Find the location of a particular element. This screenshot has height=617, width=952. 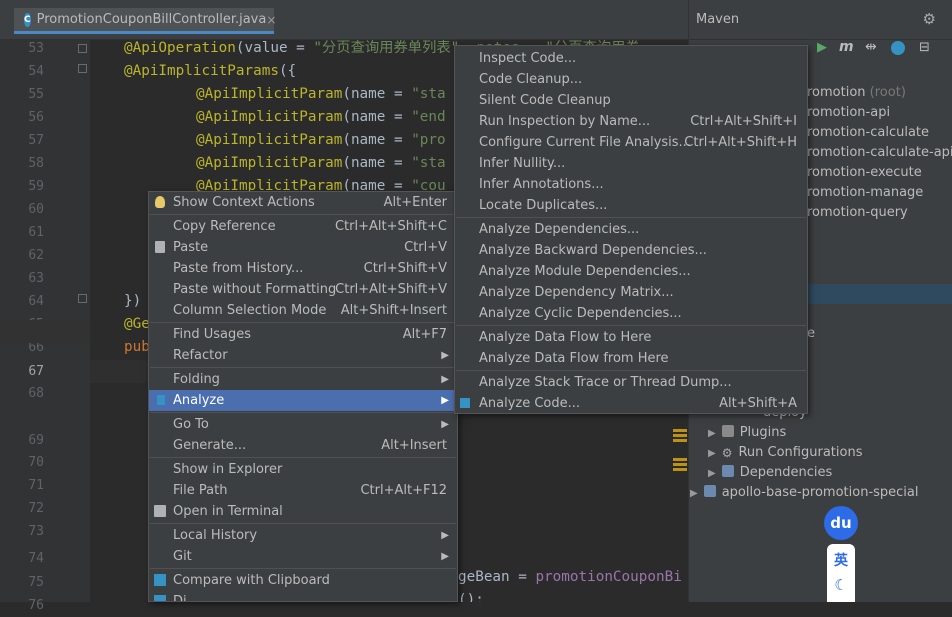

line-number: 67 is located at coordinates (36, 371).